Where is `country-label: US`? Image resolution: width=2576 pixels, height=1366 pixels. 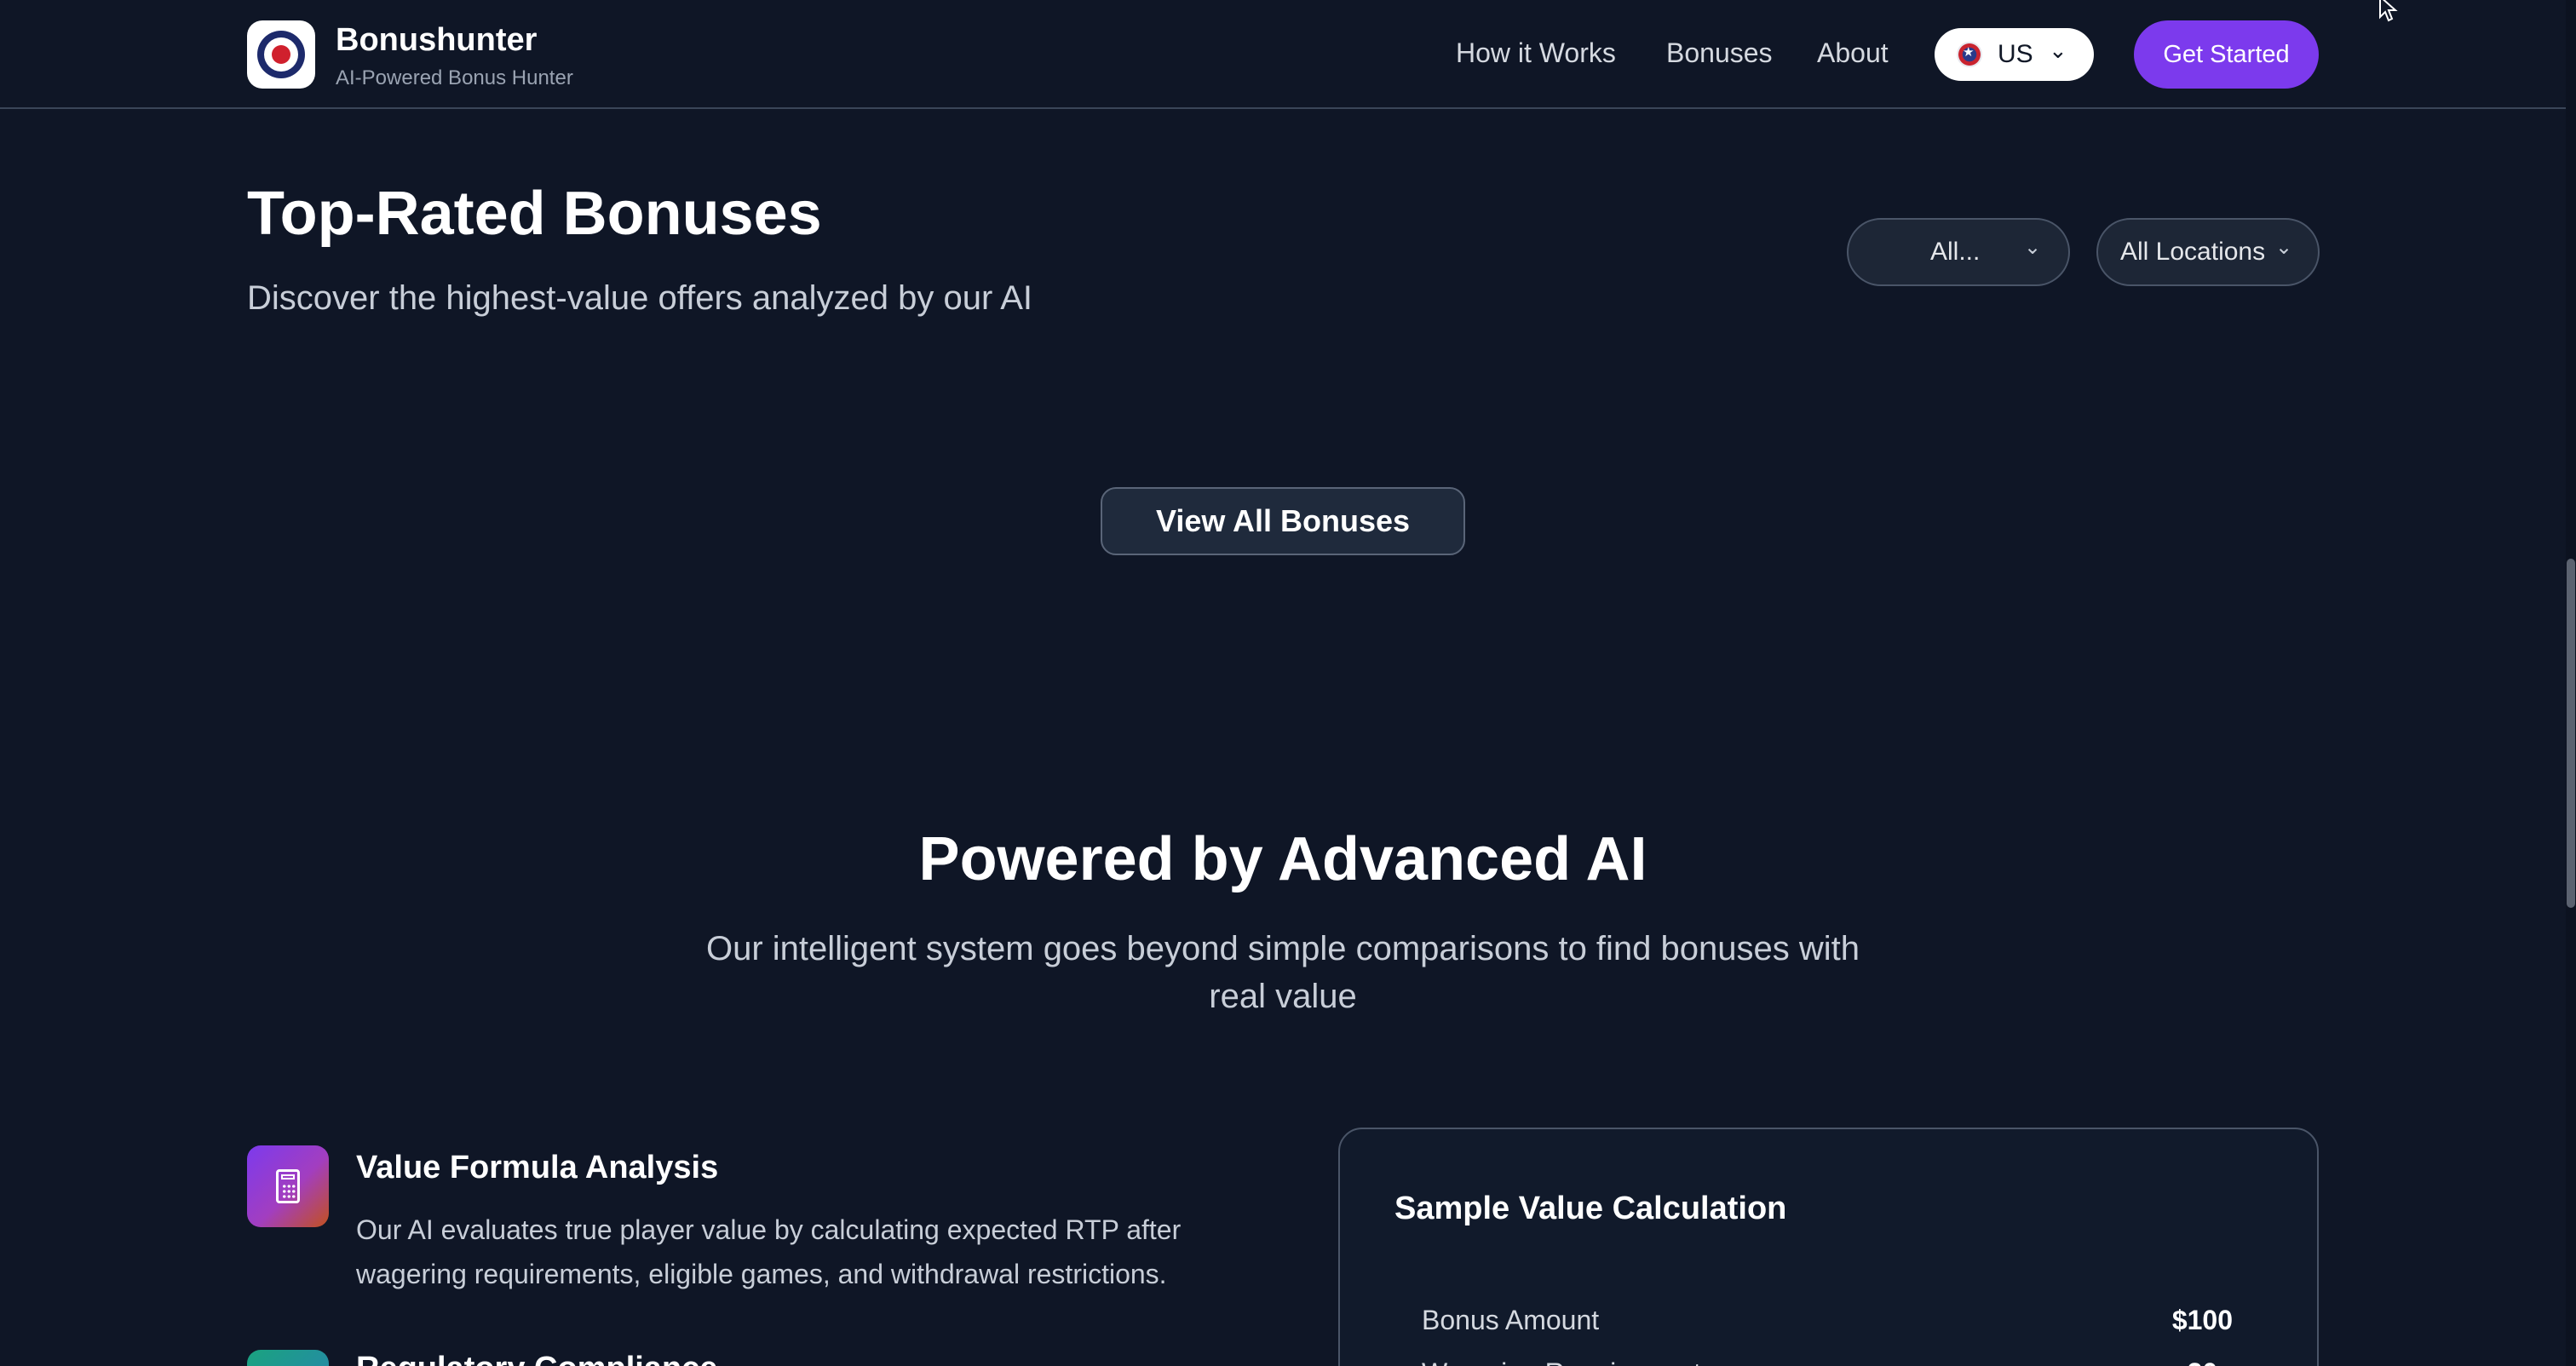 country-label: US is located at coordinates (2016, 54).